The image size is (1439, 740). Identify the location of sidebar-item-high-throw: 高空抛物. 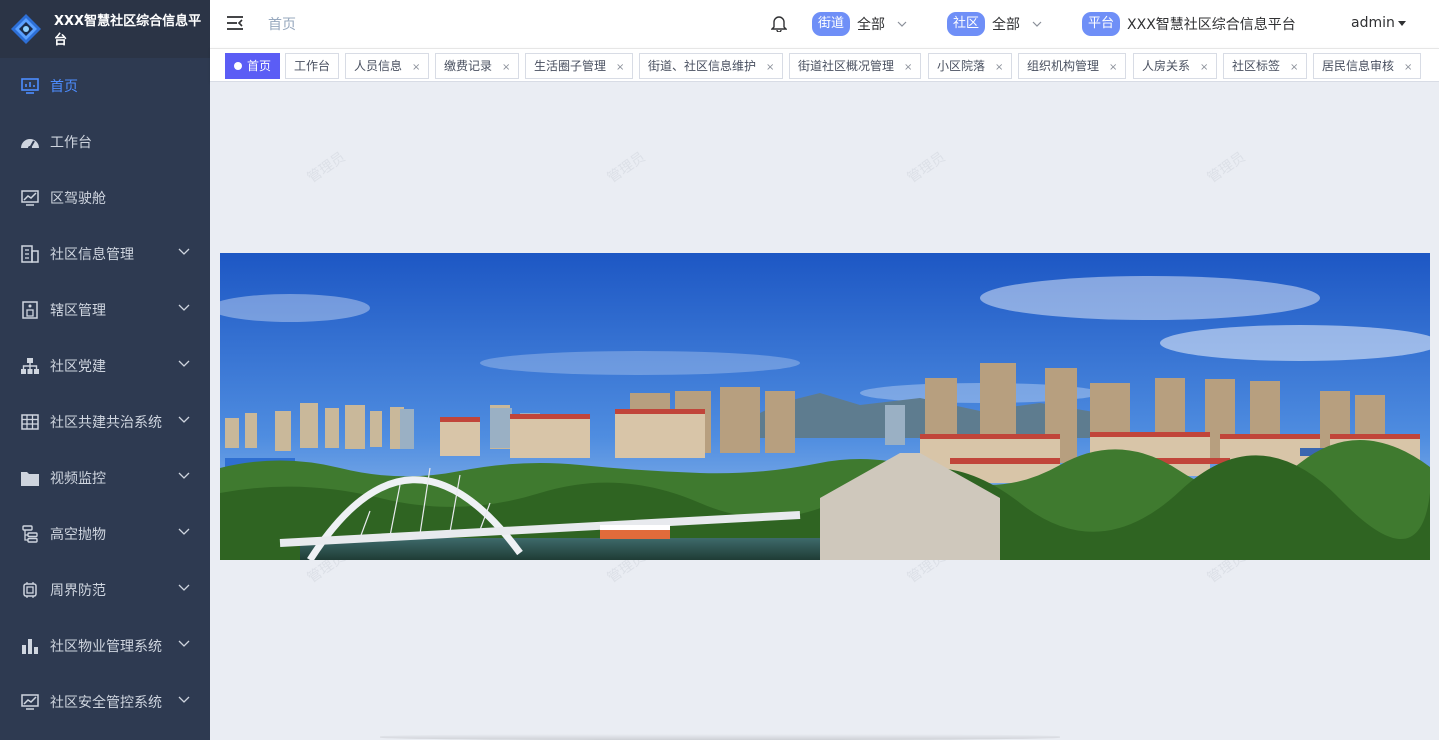
(105, 534).